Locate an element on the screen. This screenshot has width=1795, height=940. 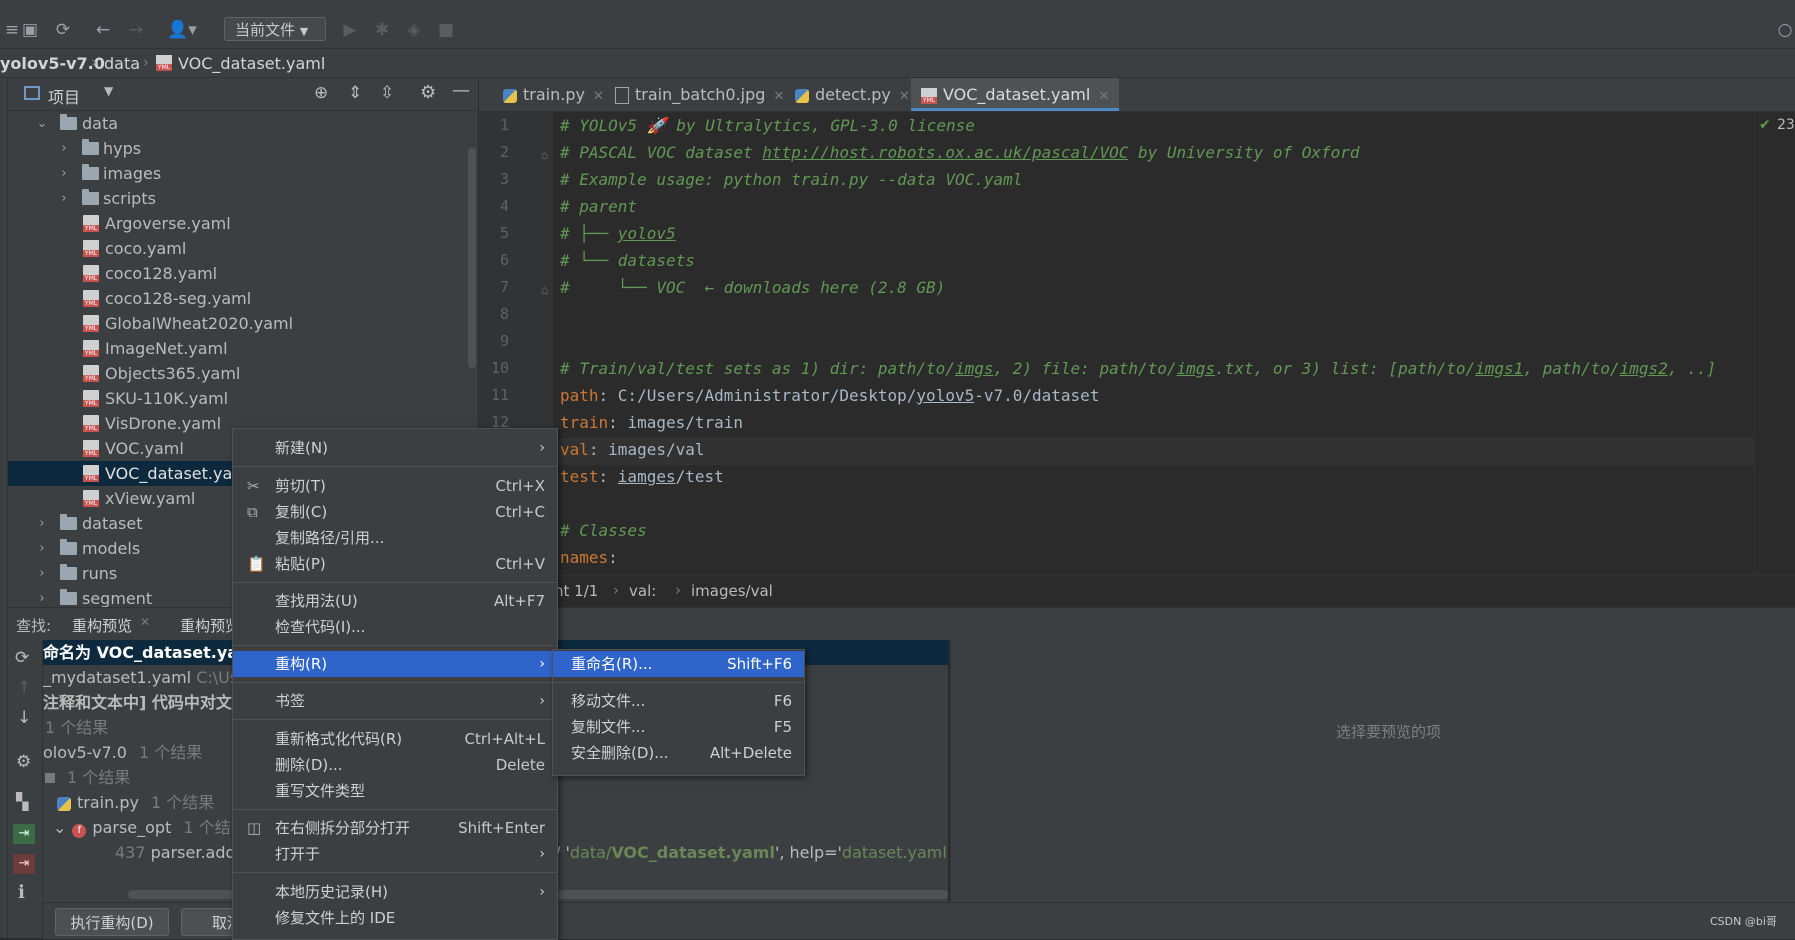
breadcrumb-item: images/val is located at coordinates (732, 591).